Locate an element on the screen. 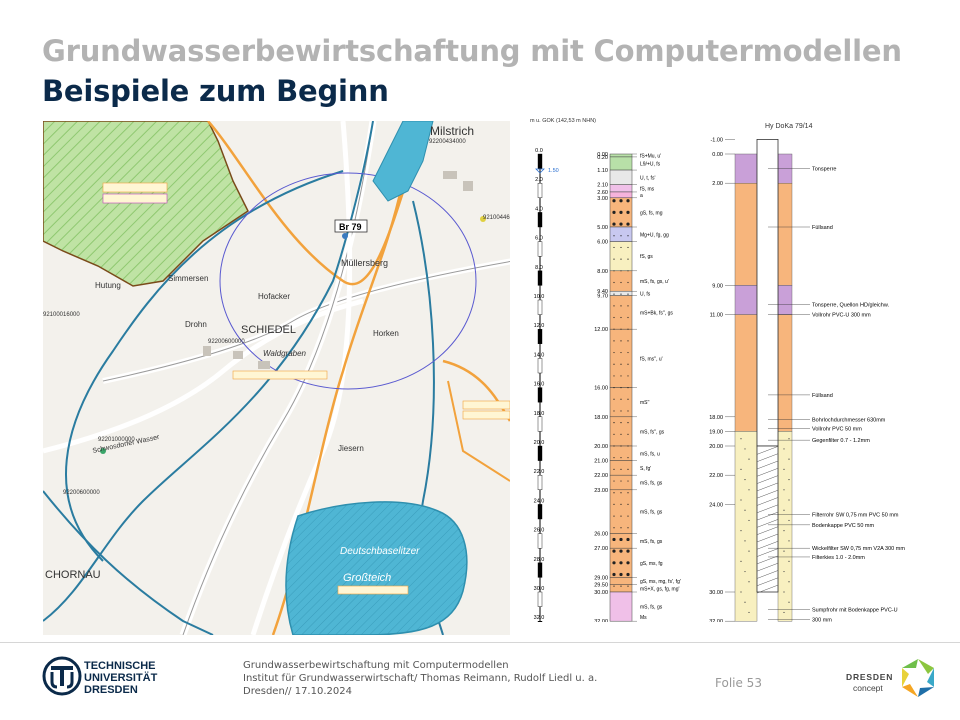 This screenshot has width=960, height=720. well-construction-label: Füllsand is located at coordinates (822, 228).